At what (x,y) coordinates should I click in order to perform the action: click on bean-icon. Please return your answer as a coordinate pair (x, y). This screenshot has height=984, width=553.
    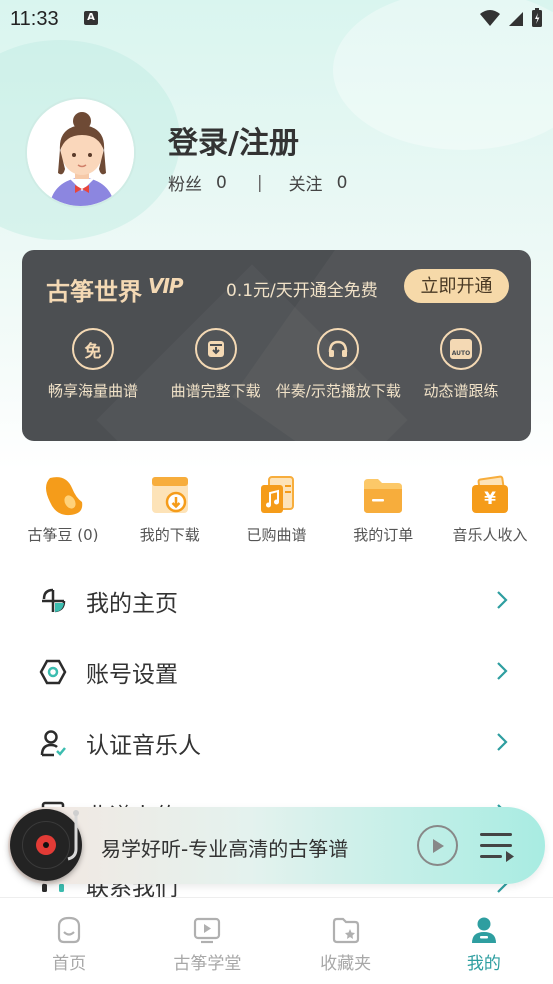
    Looking at the image, I should click on (63, 495).